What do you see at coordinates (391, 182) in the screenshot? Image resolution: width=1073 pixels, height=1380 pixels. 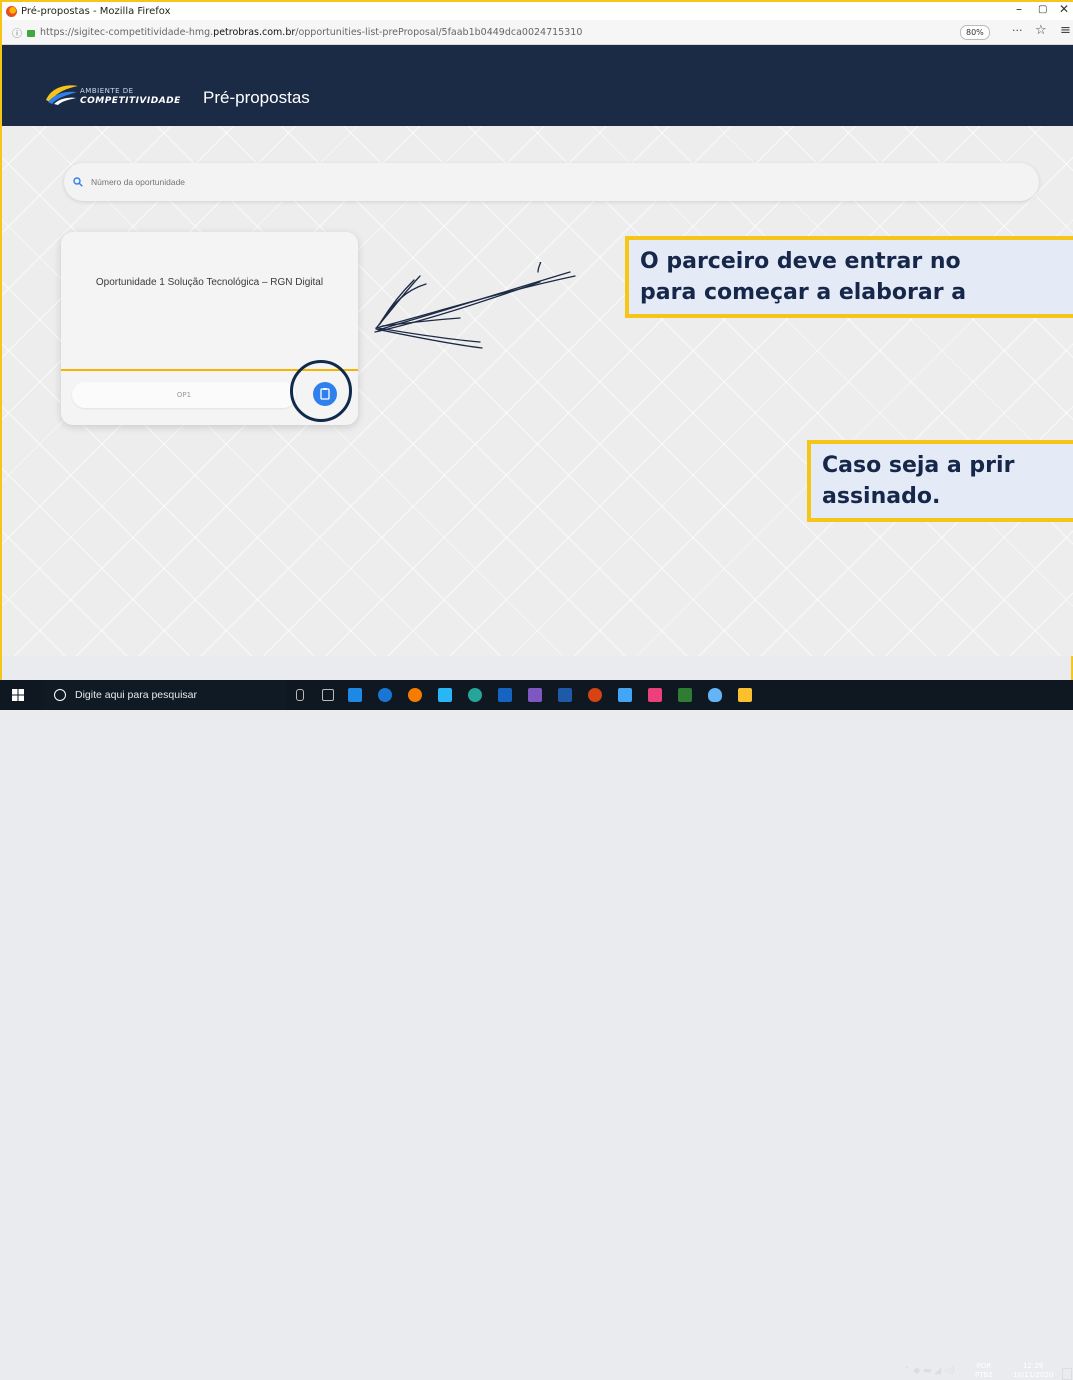 I see `search-input` at bounding box center [391, 182].